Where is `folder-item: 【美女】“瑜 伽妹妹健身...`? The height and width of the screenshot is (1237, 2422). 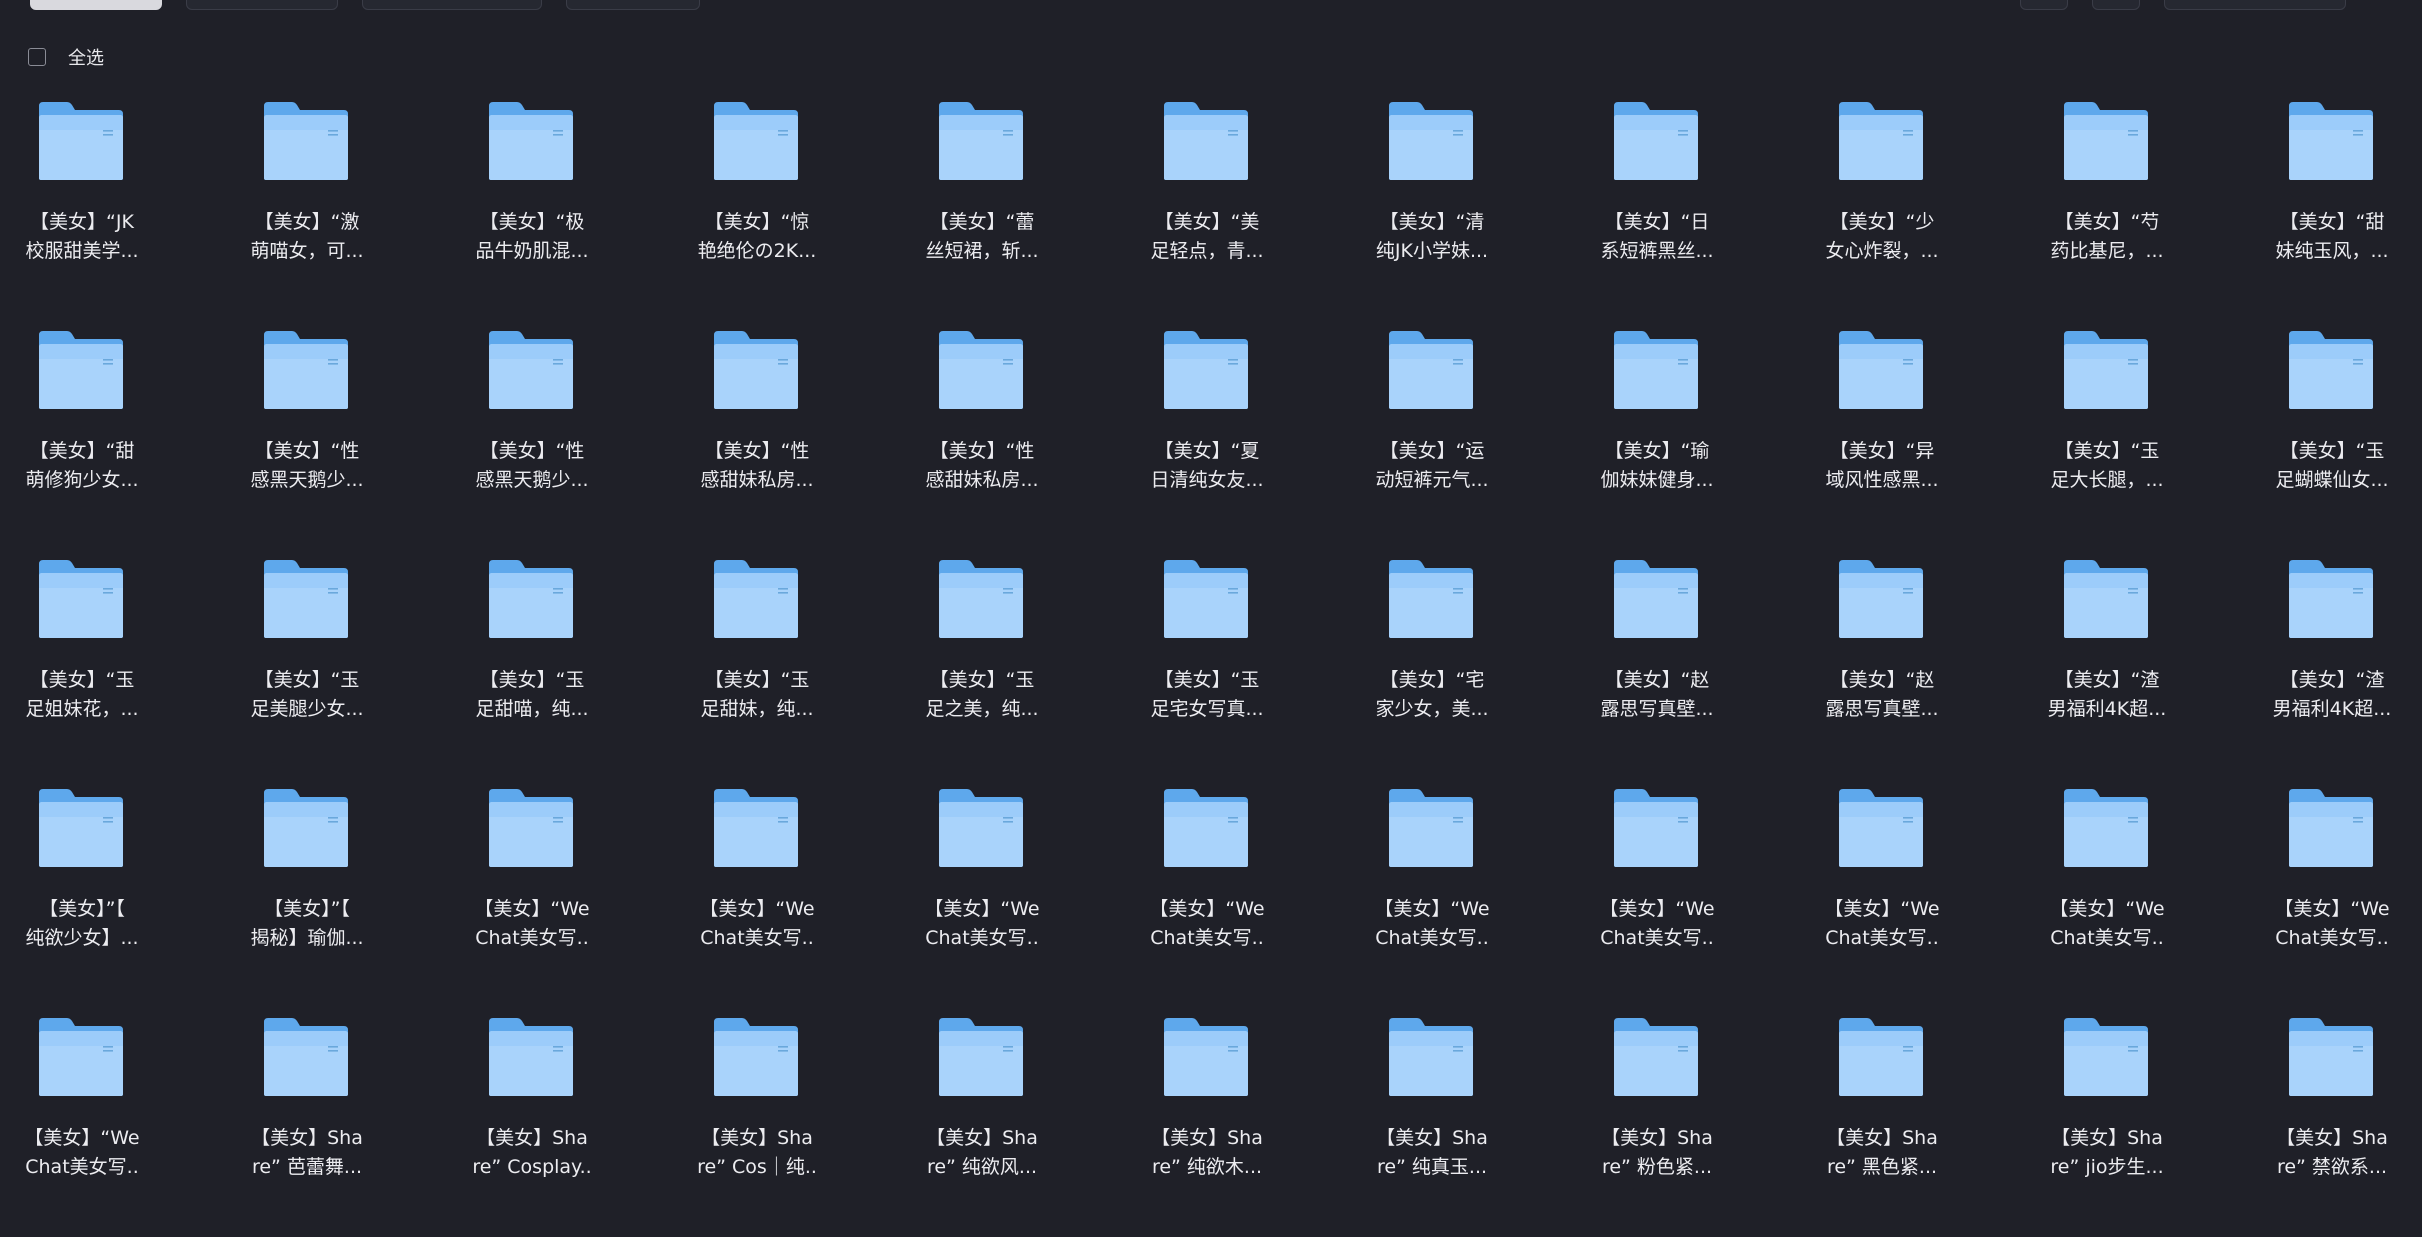 folder-item: 【美女】“瑜 伽妹妹健身... is located at coordinates (1657, 435).